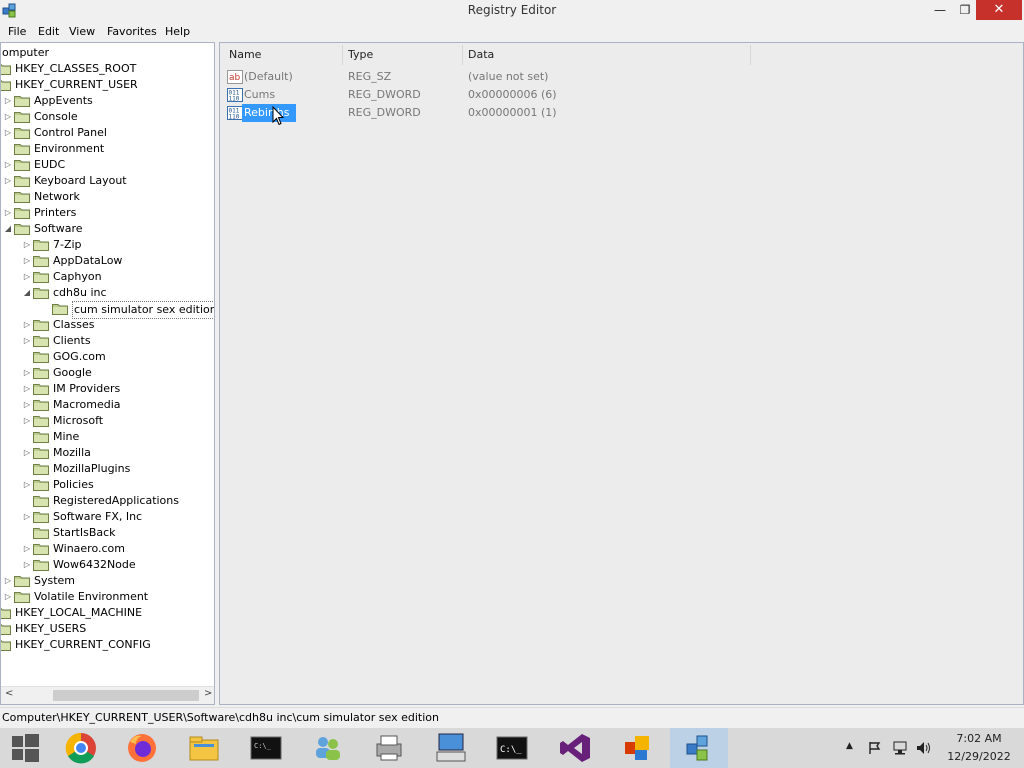 This screenshot has height=768, width=1024. What do you see at coordinates (107, 501) in the screenshot?
I see `tree-item: RegisteredApplications` at bounding box center [107, 501].